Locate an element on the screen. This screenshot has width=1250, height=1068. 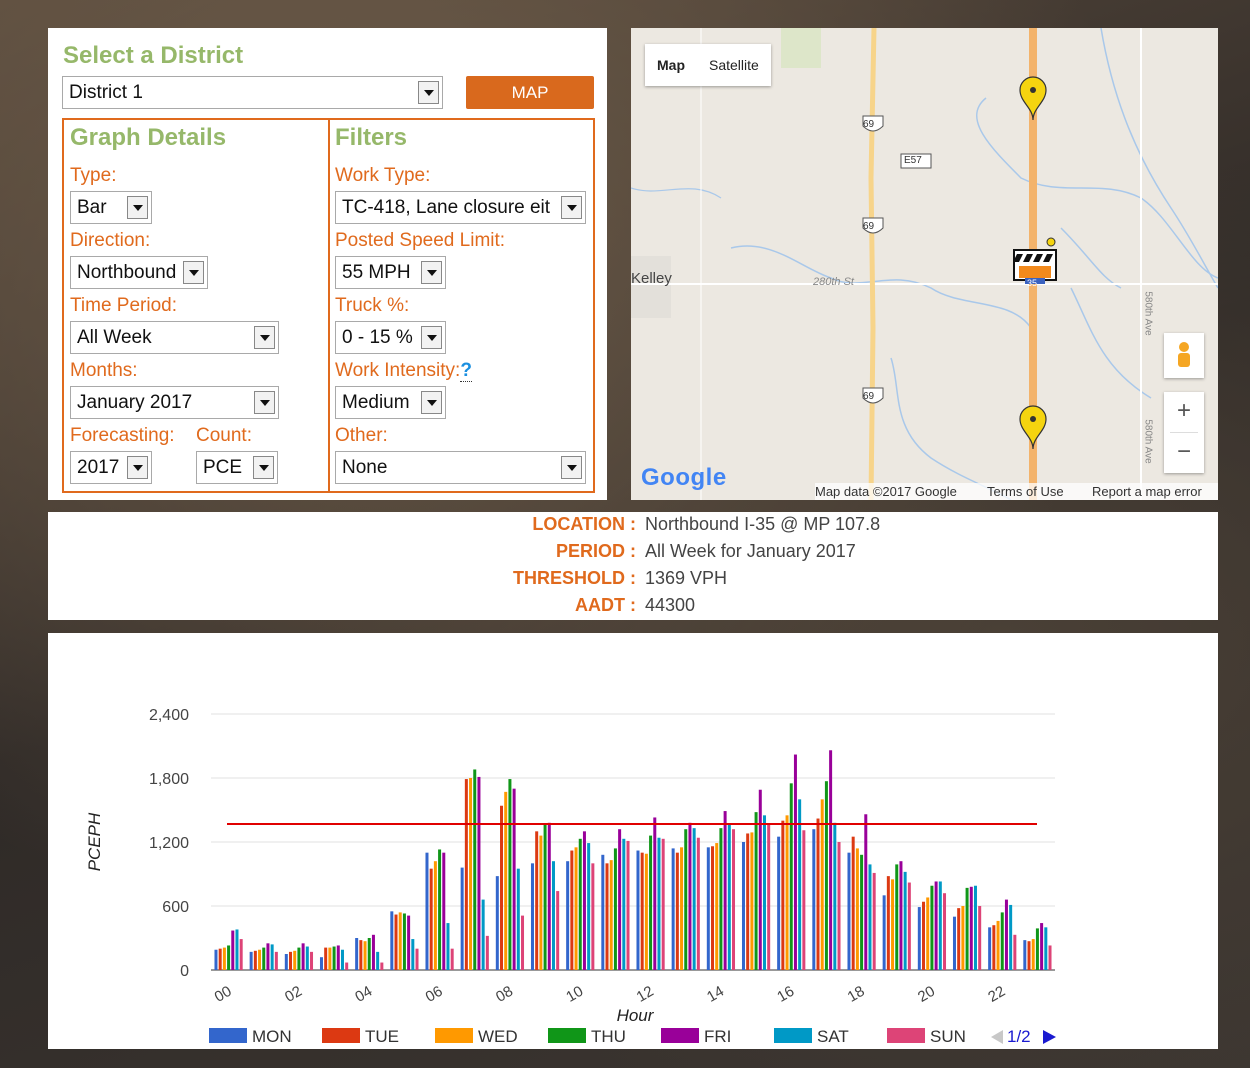
location-row: LOCATION : Northbound I-35 @ MP 107.8 is located at coordinates (633, 527).